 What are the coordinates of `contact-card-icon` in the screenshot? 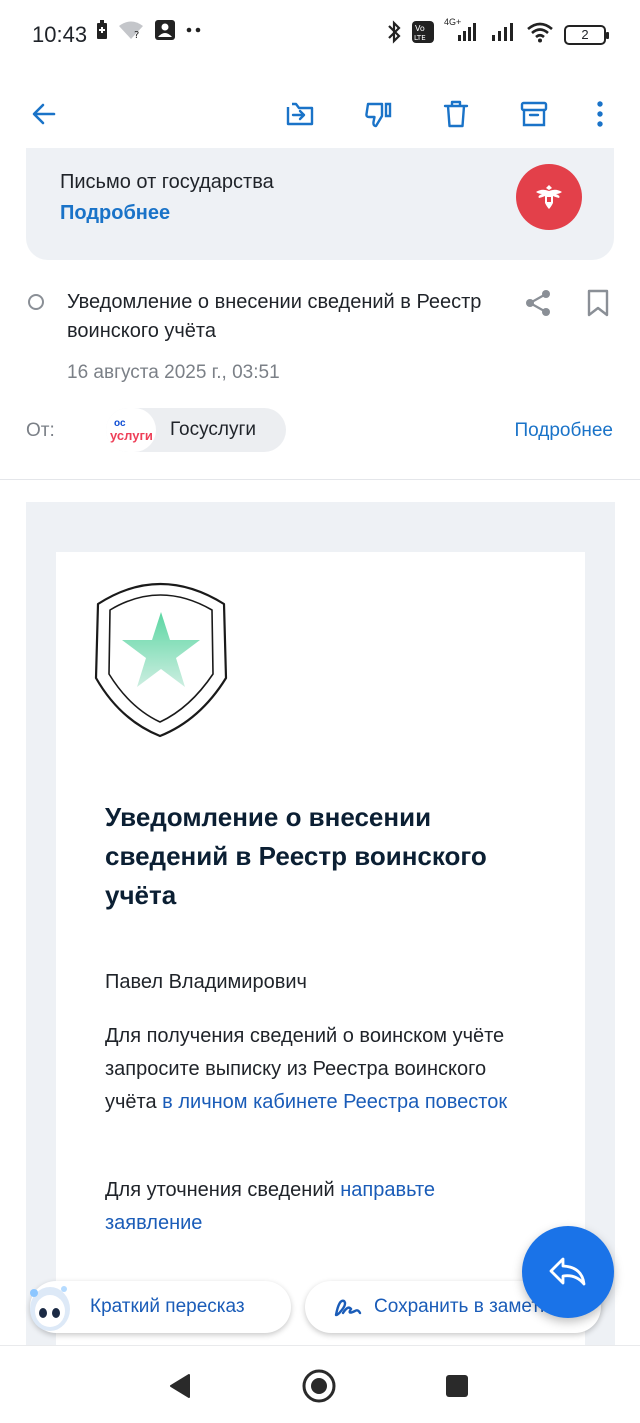 It's located at (165, 32).